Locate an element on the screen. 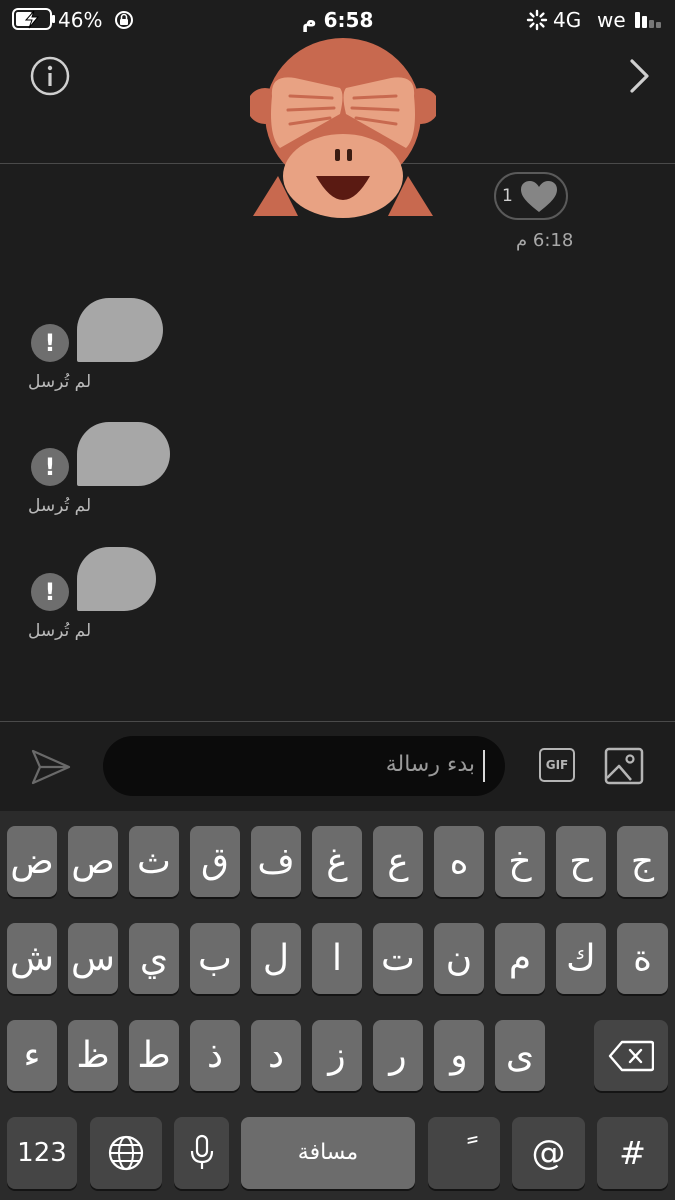 This screenshot has height=1200, width=675. key: ف is located at coordinates (276, 861).